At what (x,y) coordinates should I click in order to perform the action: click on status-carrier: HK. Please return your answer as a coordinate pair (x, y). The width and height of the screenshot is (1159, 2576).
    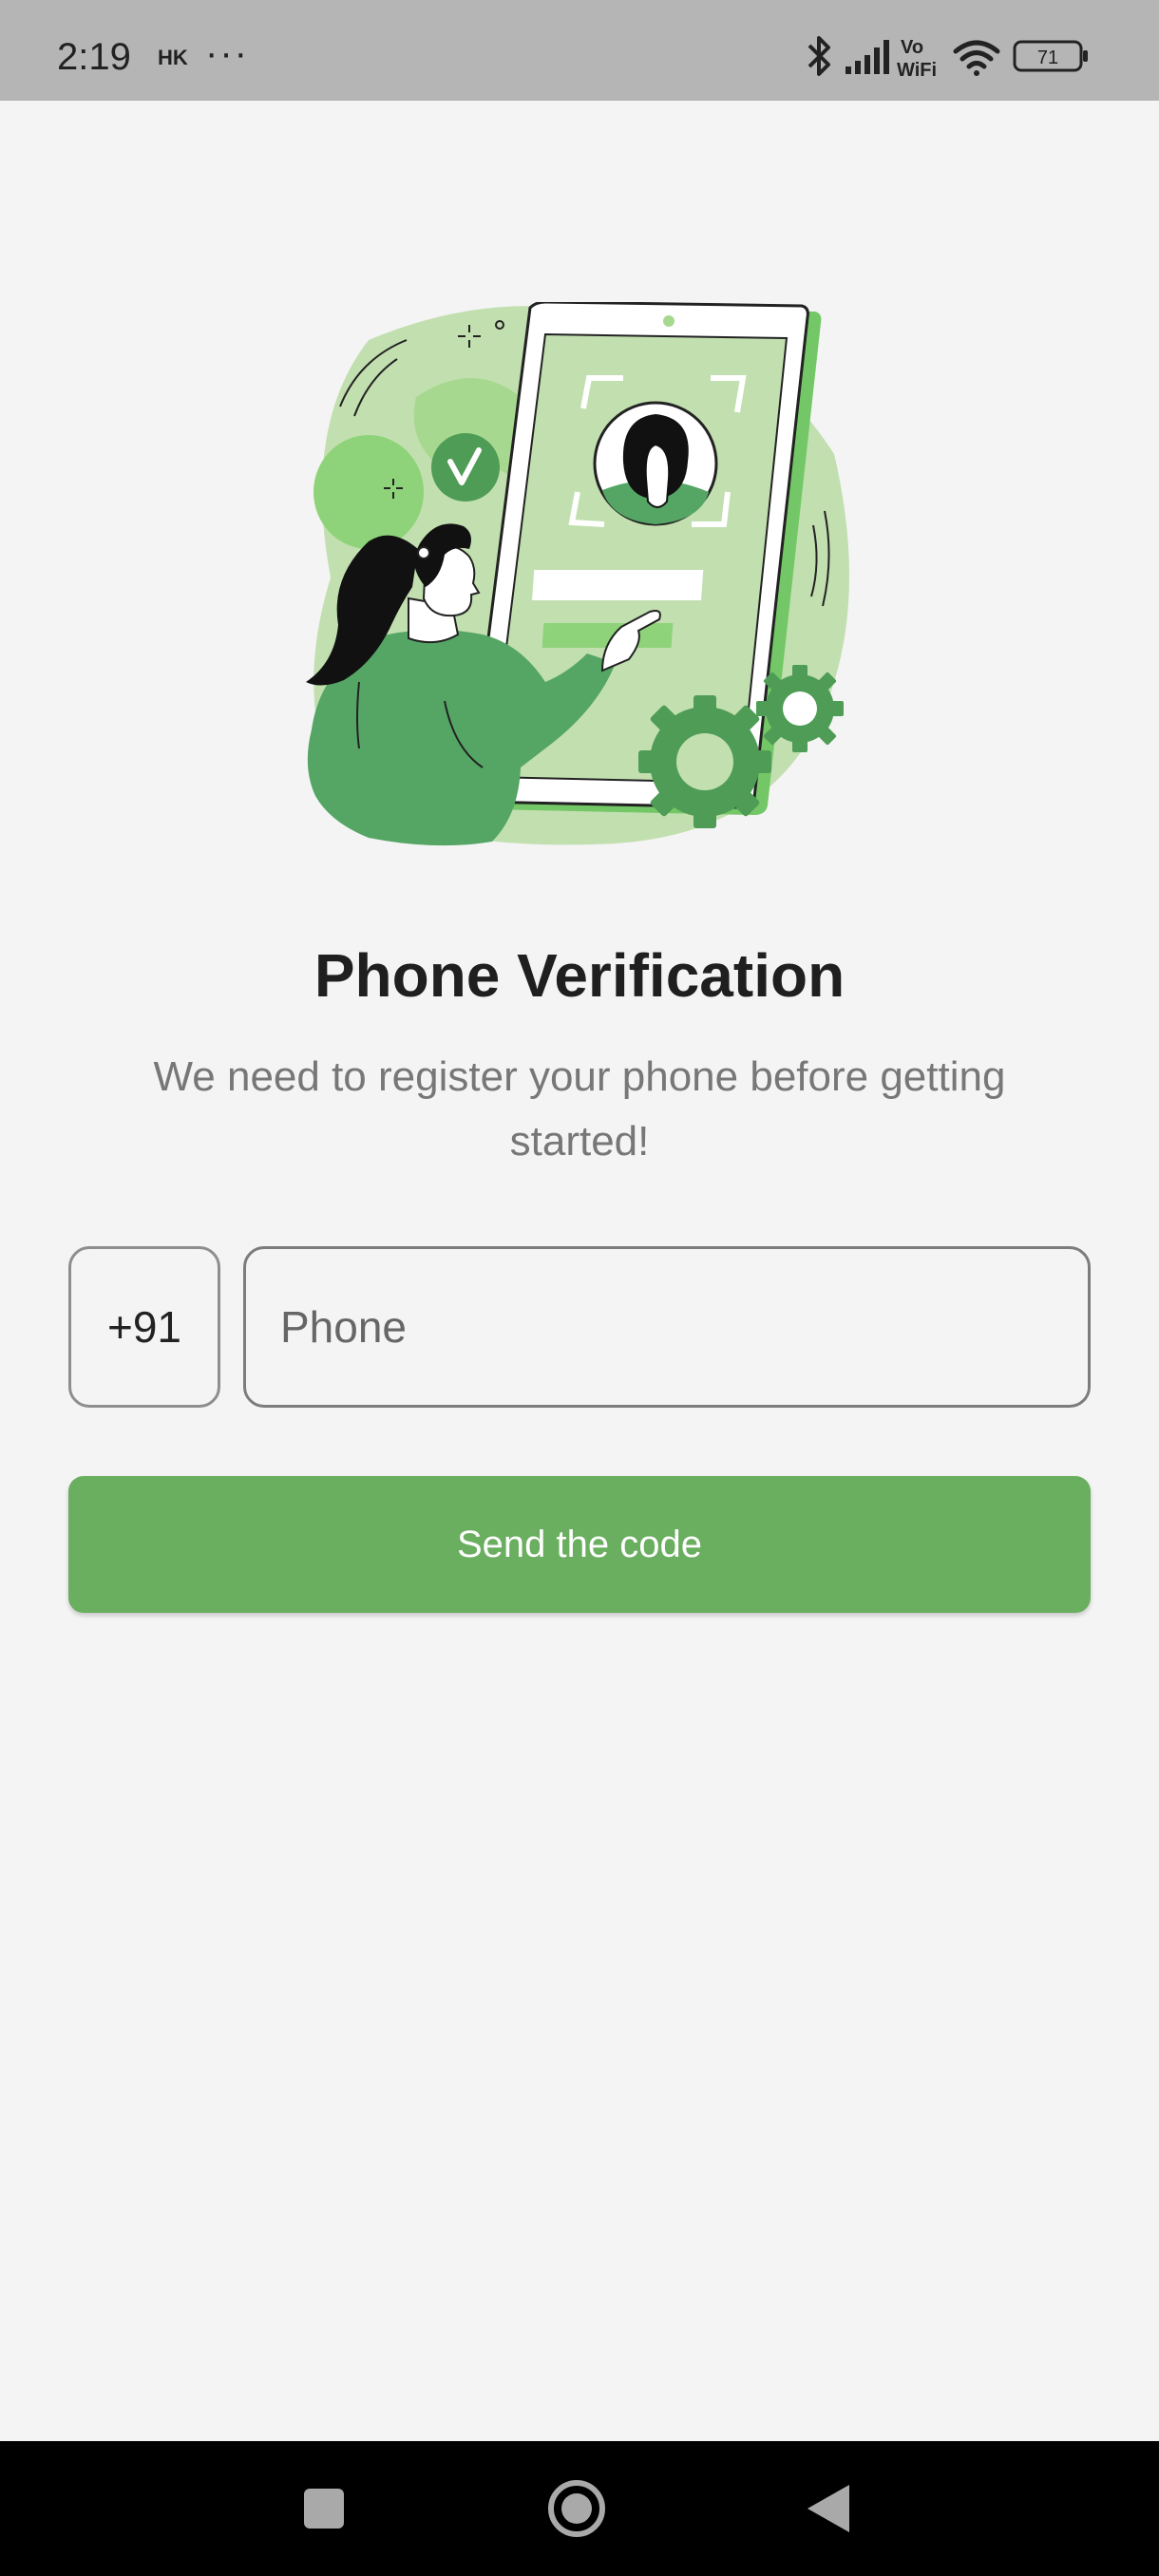
    Looking at the image, I should click on (173, 57).